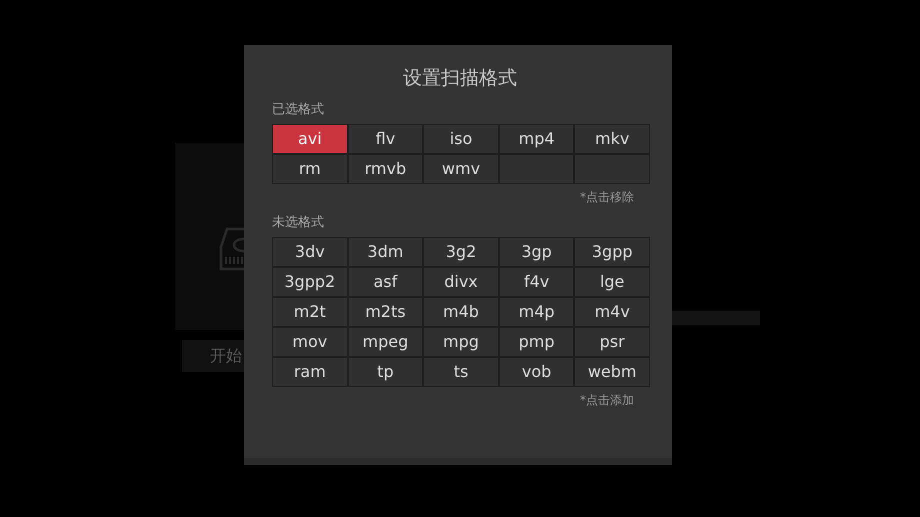  What do you see at coordinates (612, 139) in the screenshot?
I see `format-cell: mkv` at bounding box center [612, 139].